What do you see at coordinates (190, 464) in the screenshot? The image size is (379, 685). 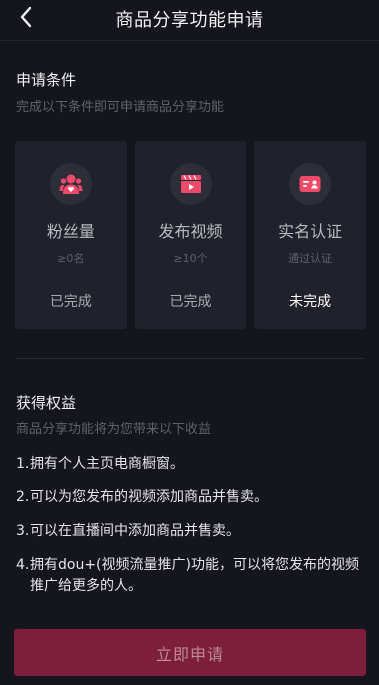 I see `benefit-item: 1. 拥有个人主页电商橱窗。` at bounding box center [190, 464].